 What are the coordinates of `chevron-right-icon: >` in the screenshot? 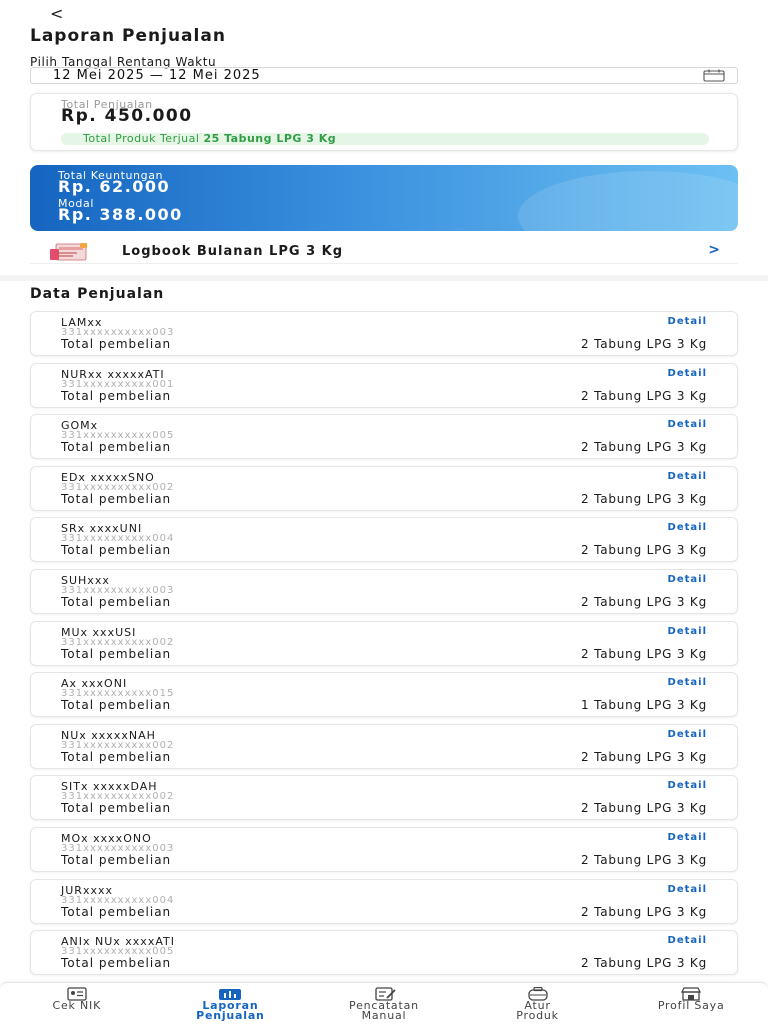 It's located at (714, 250).